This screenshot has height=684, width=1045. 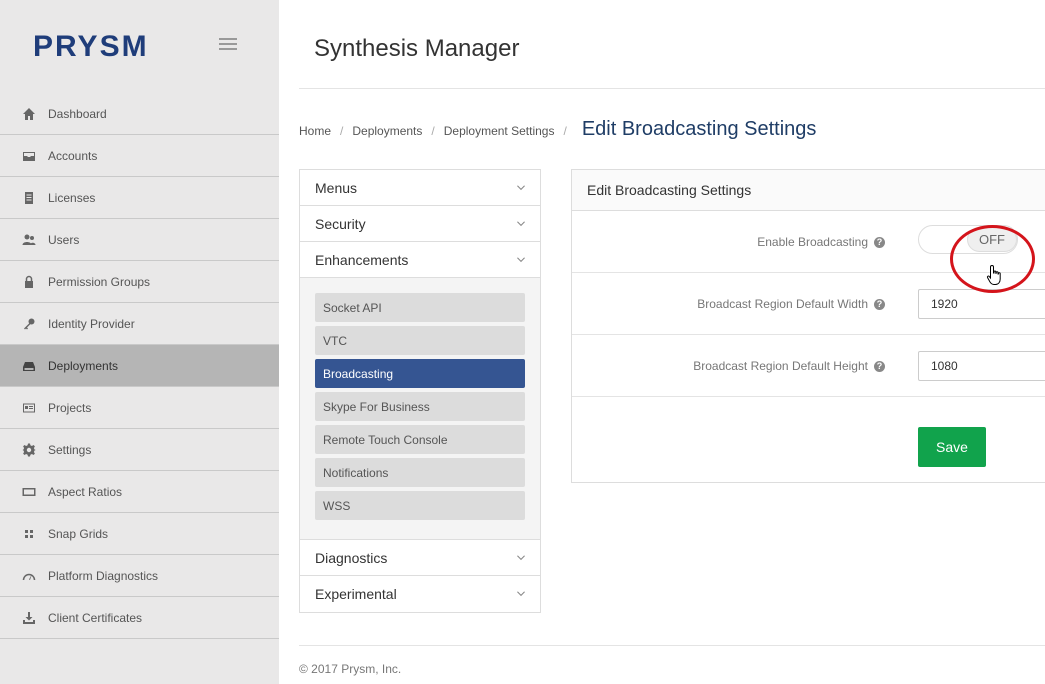 What do you see at coordinates (139, 198) in the screenshot?
I see `sidebar-item-licenses: Licenses` at bounding box center [139, 198].